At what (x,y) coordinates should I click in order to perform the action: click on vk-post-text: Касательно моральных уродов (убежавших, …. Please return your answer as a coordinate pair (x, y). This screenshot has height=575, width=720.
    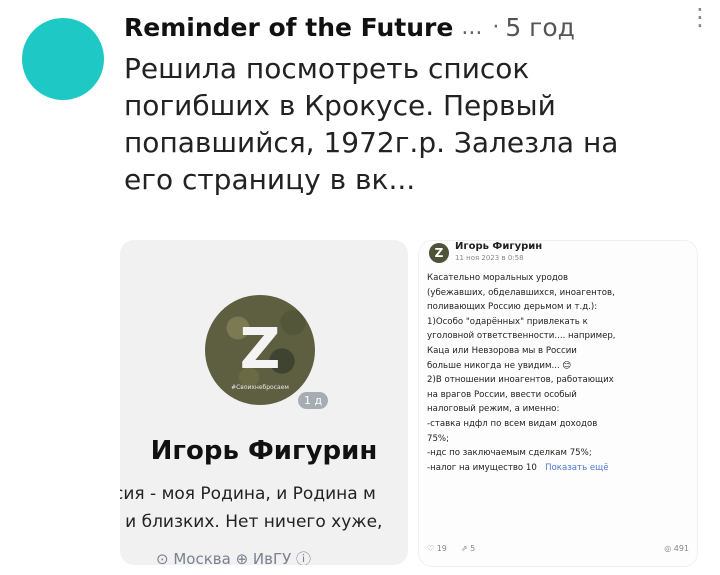
    Looking at the image, I should click on (560, 373).